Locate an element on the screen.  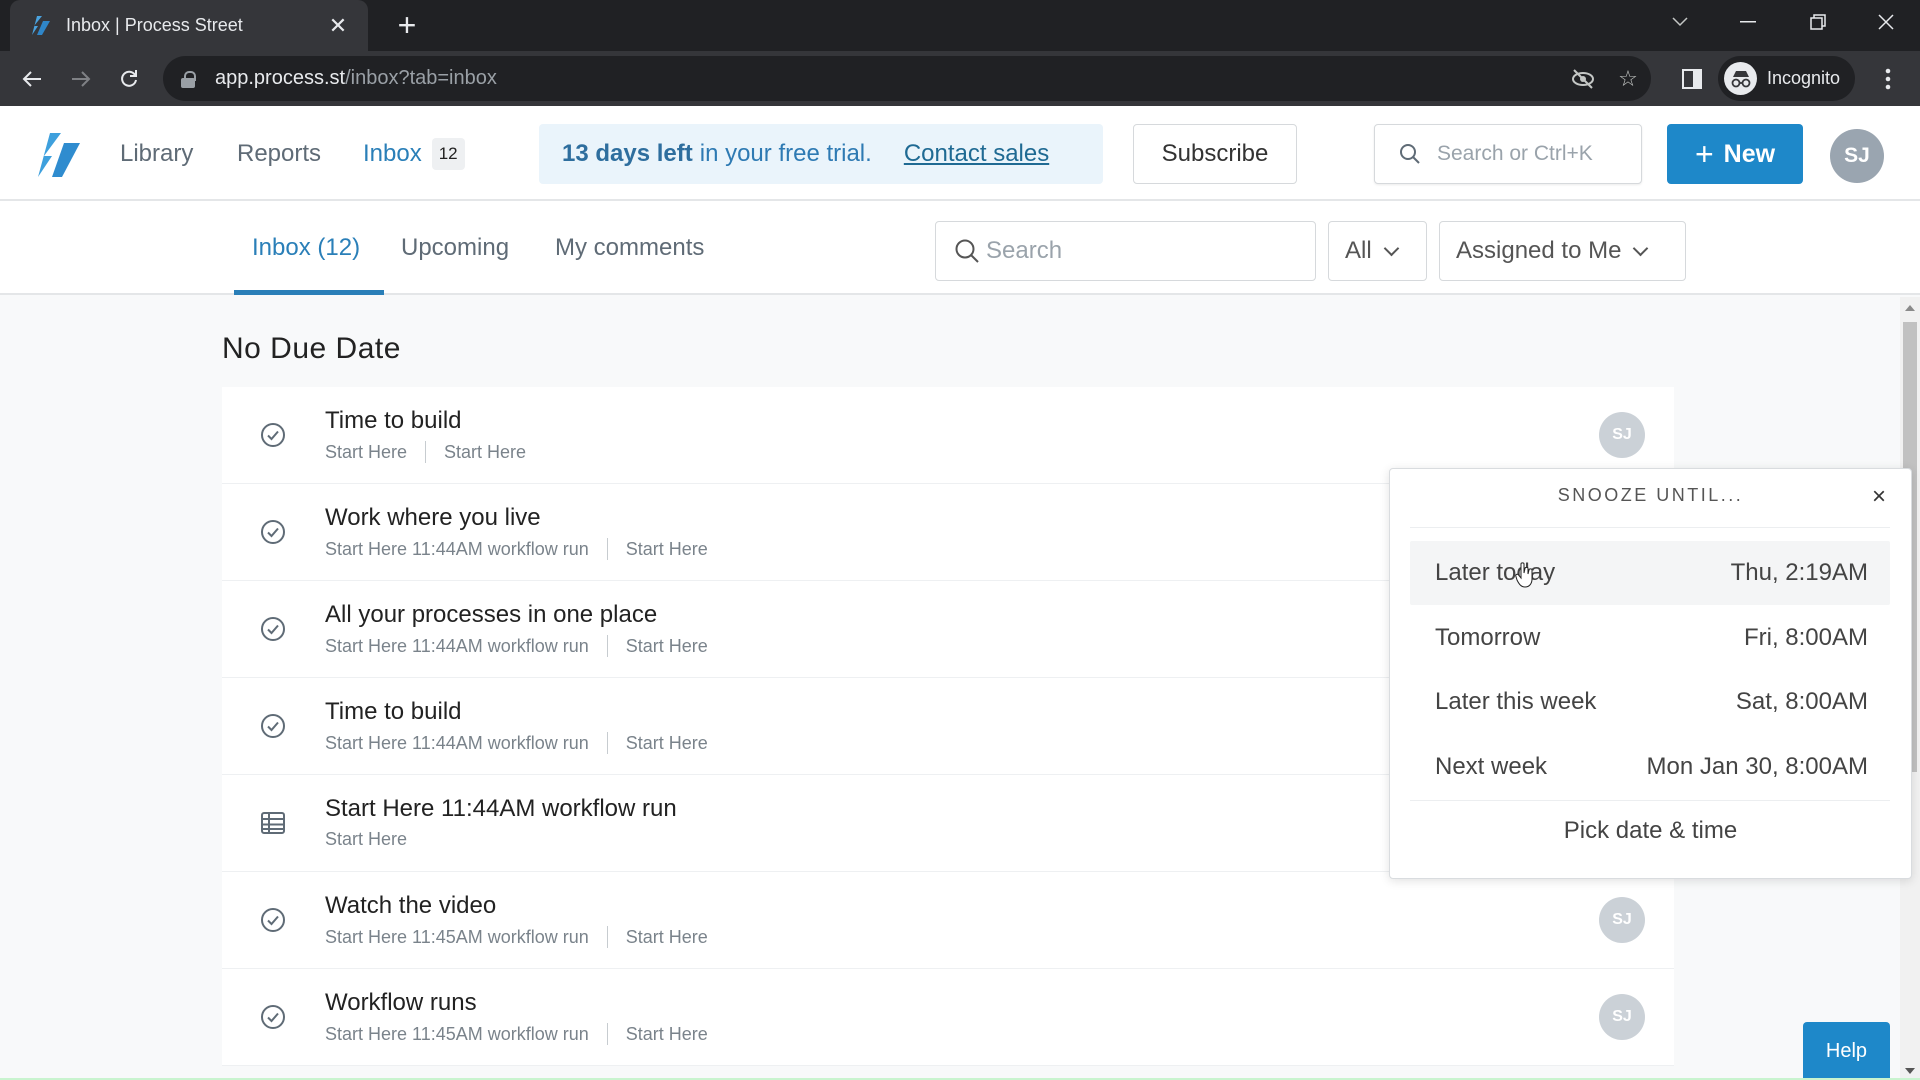
new-tab-button: + is located at coordinates (407, 25).